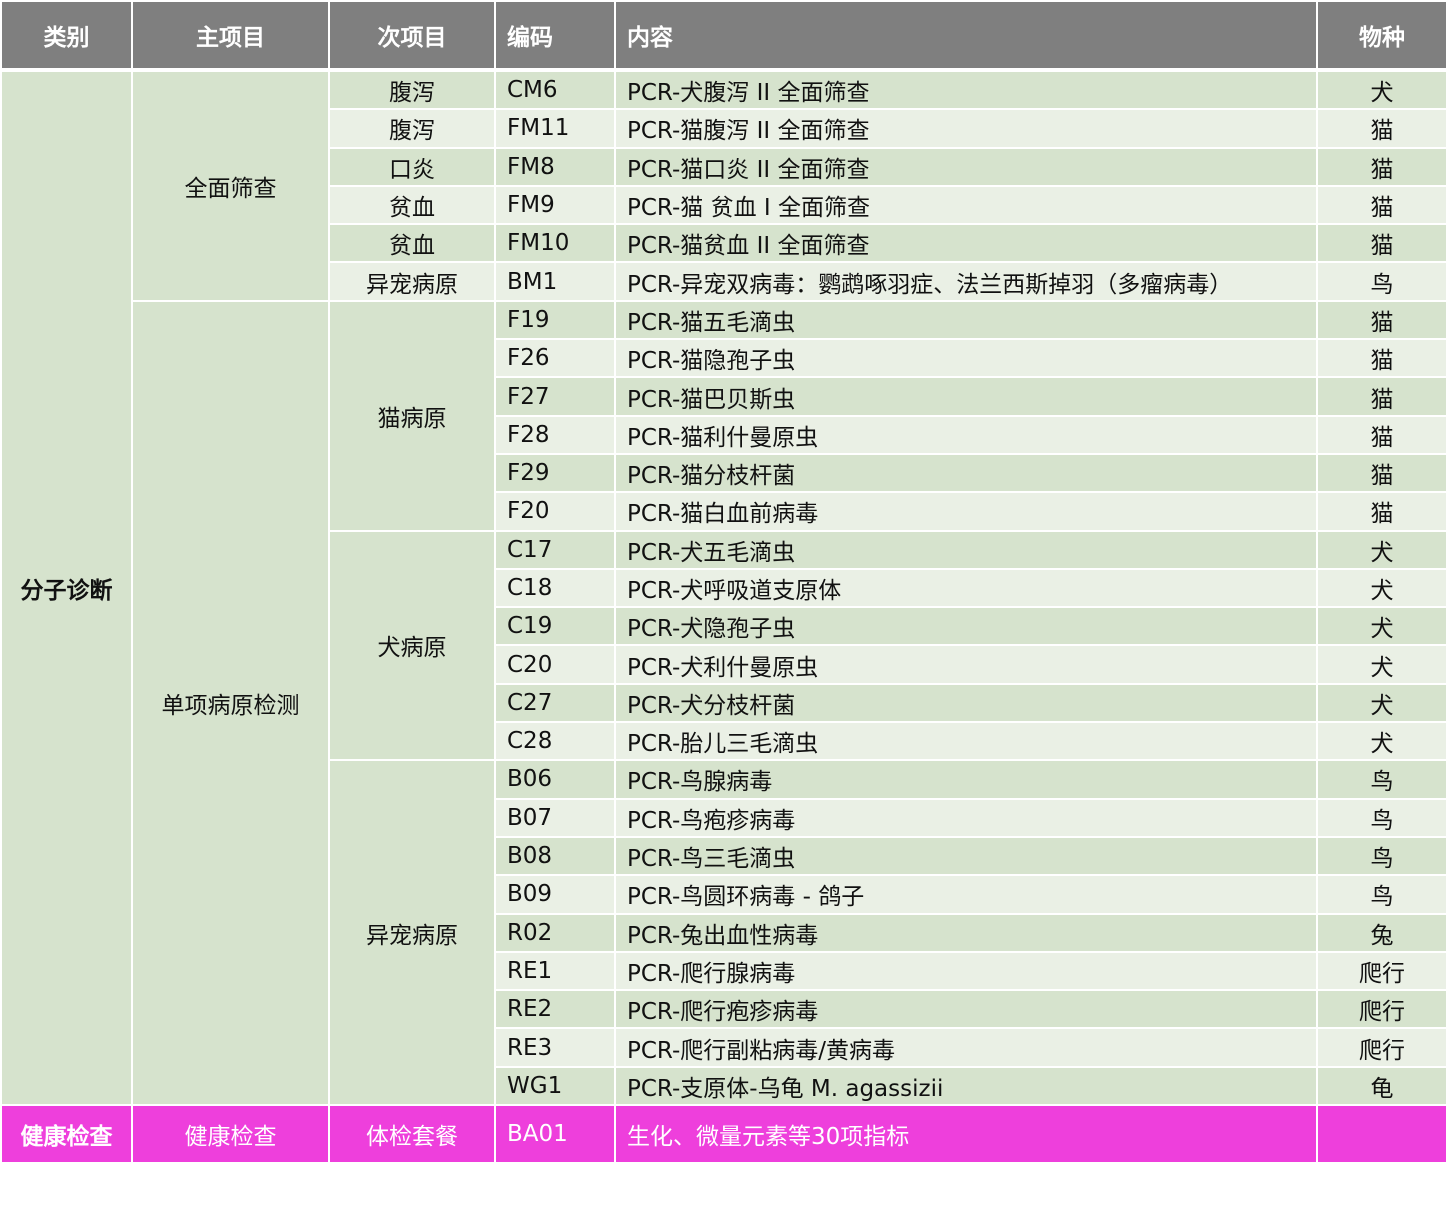 The image size is (1446, 1222). I want to click on content-cell: PCR-胎儿三毛滴虫, so click(966, 741).